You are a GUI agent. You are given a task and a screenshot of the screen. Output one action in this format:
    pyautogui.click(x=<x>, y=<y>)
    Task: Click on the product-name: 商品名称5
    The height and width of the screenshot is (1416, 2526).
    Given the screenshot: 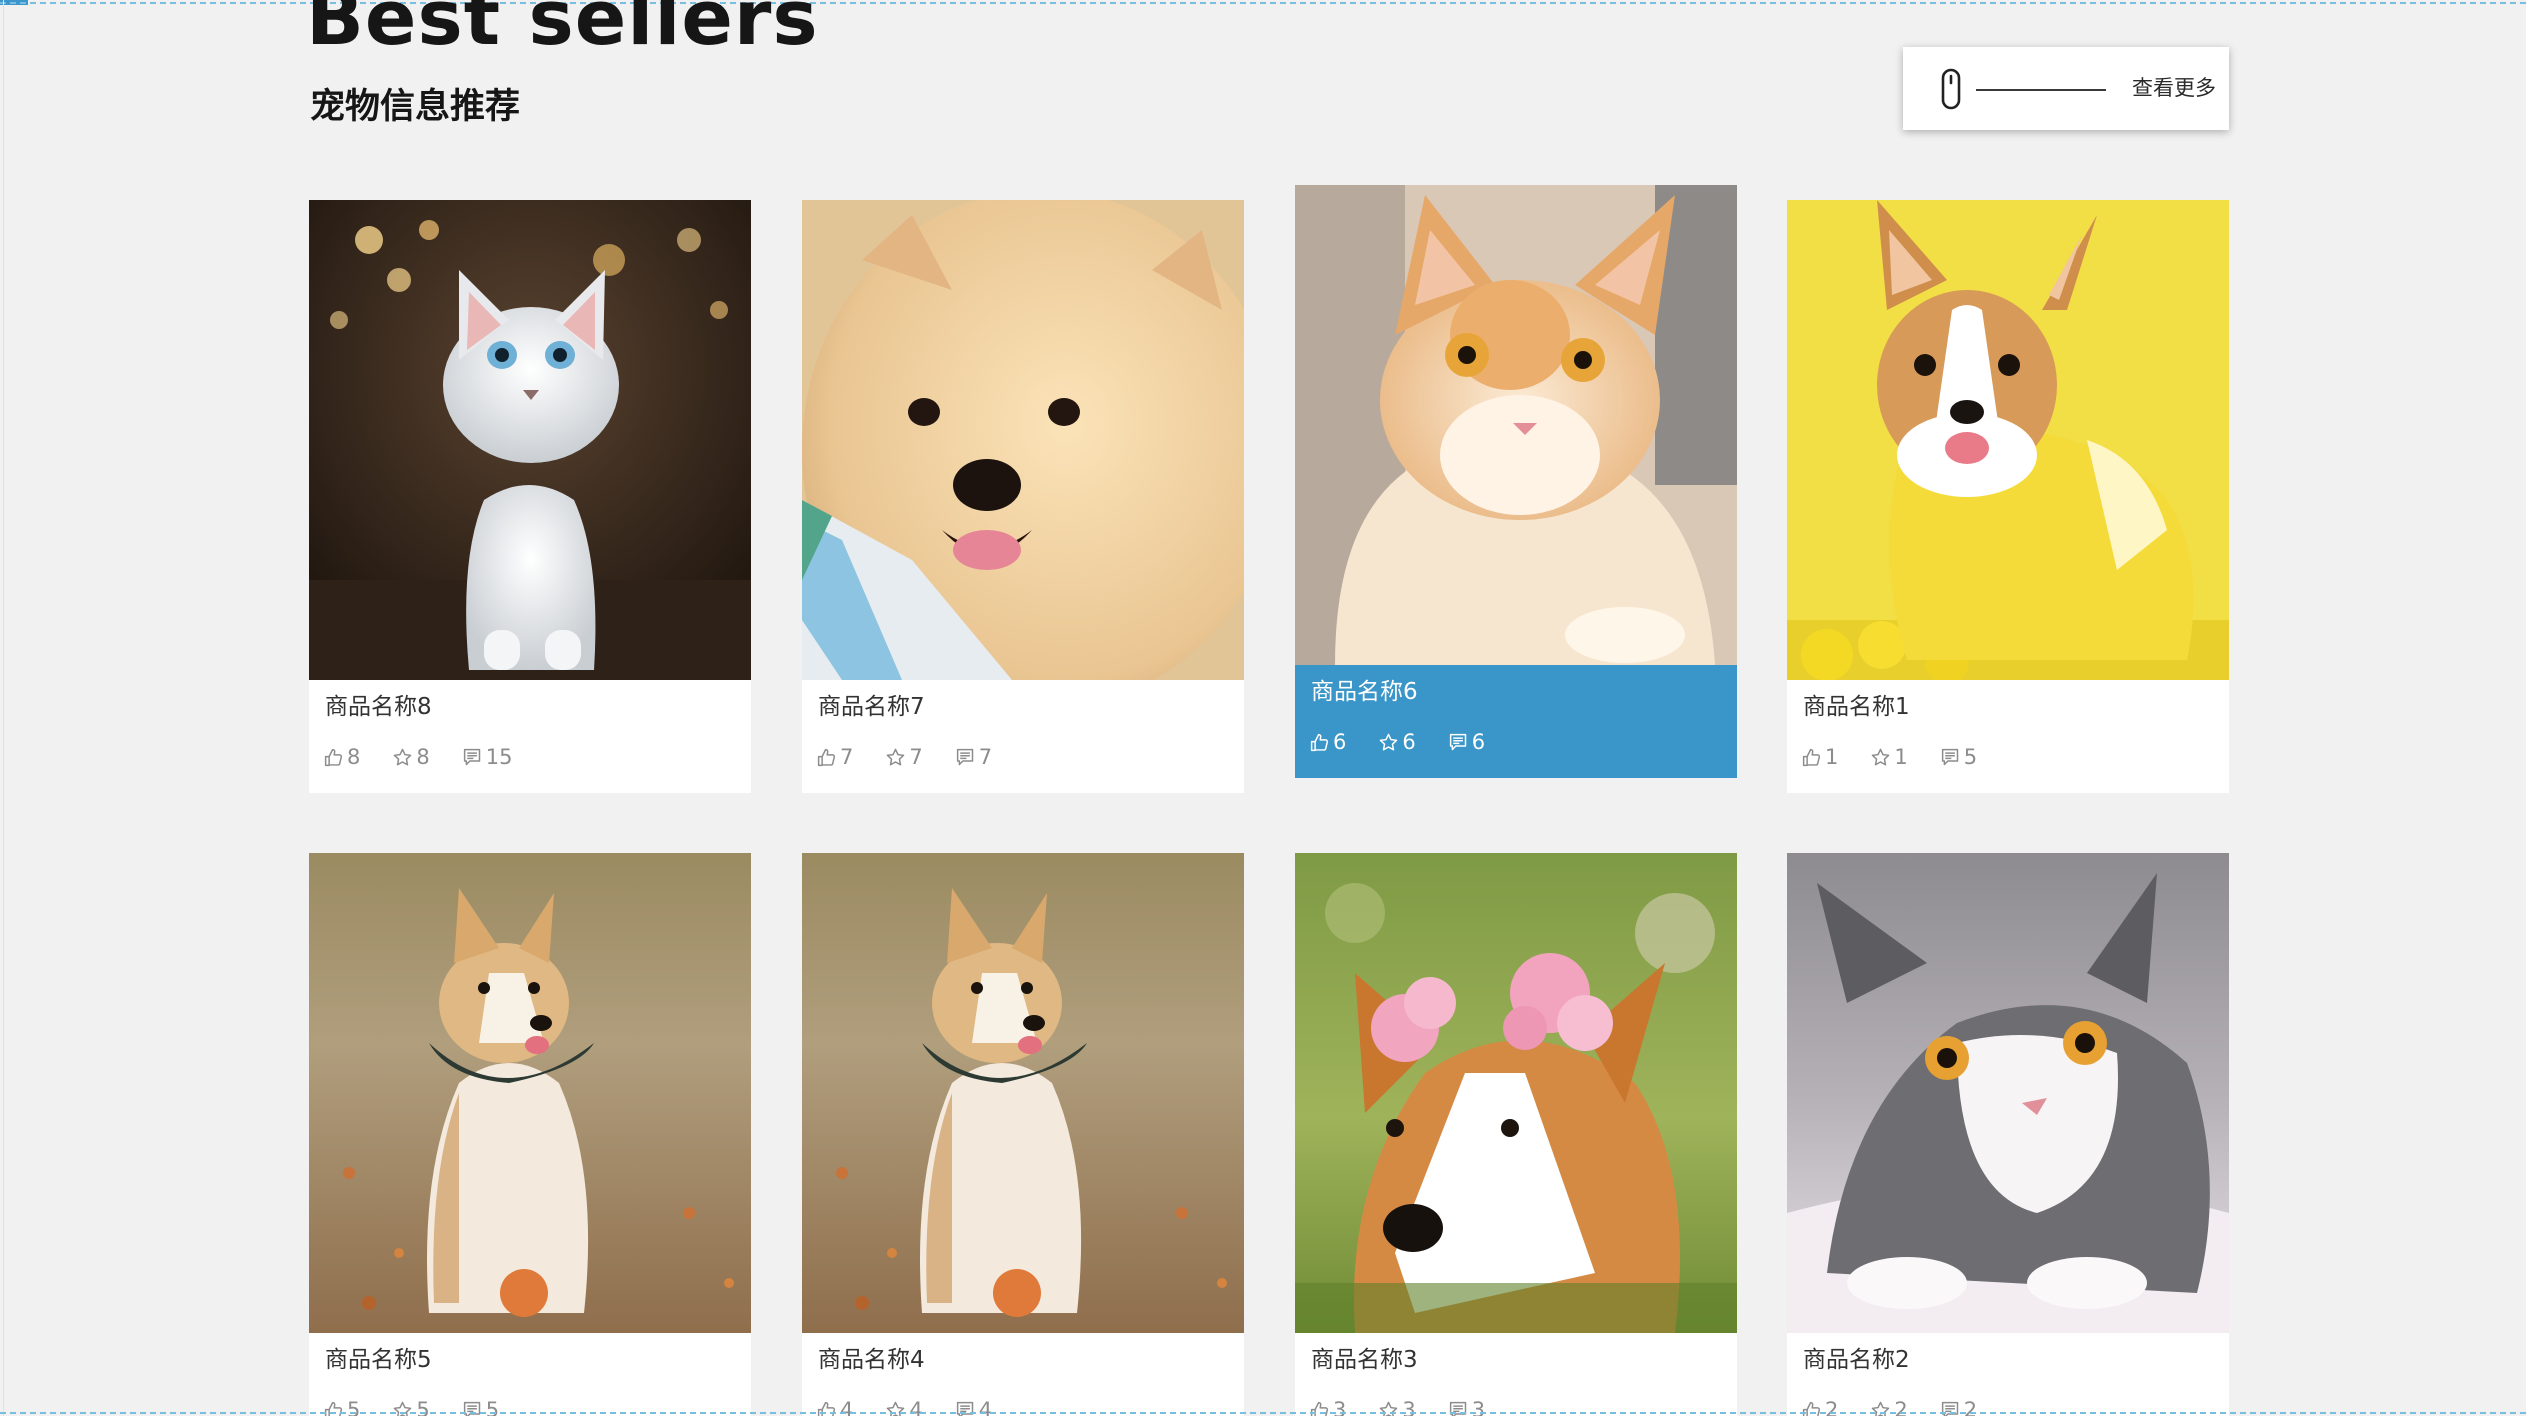 What is the action you would take?
    pyautogui.click(x=378, y=1360)
    